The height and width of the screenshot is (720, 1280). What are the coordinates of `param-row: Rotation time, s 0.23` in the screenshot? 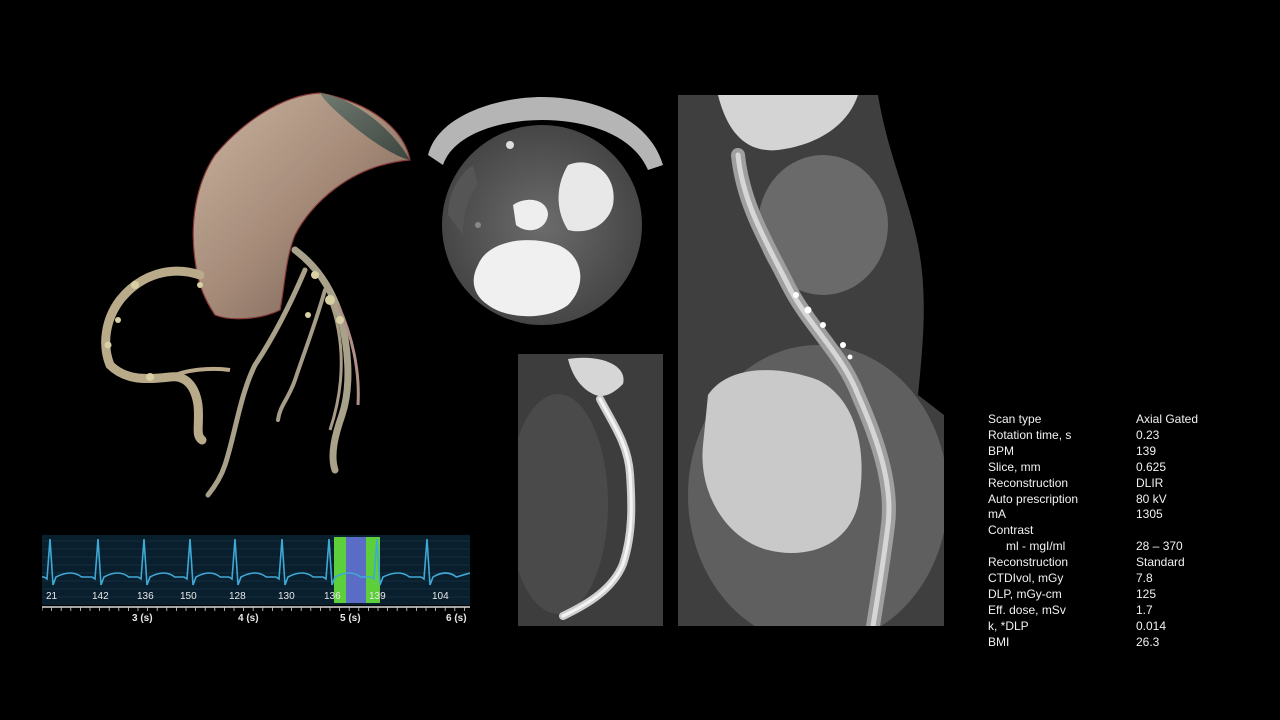 It's located at (1113, 436).